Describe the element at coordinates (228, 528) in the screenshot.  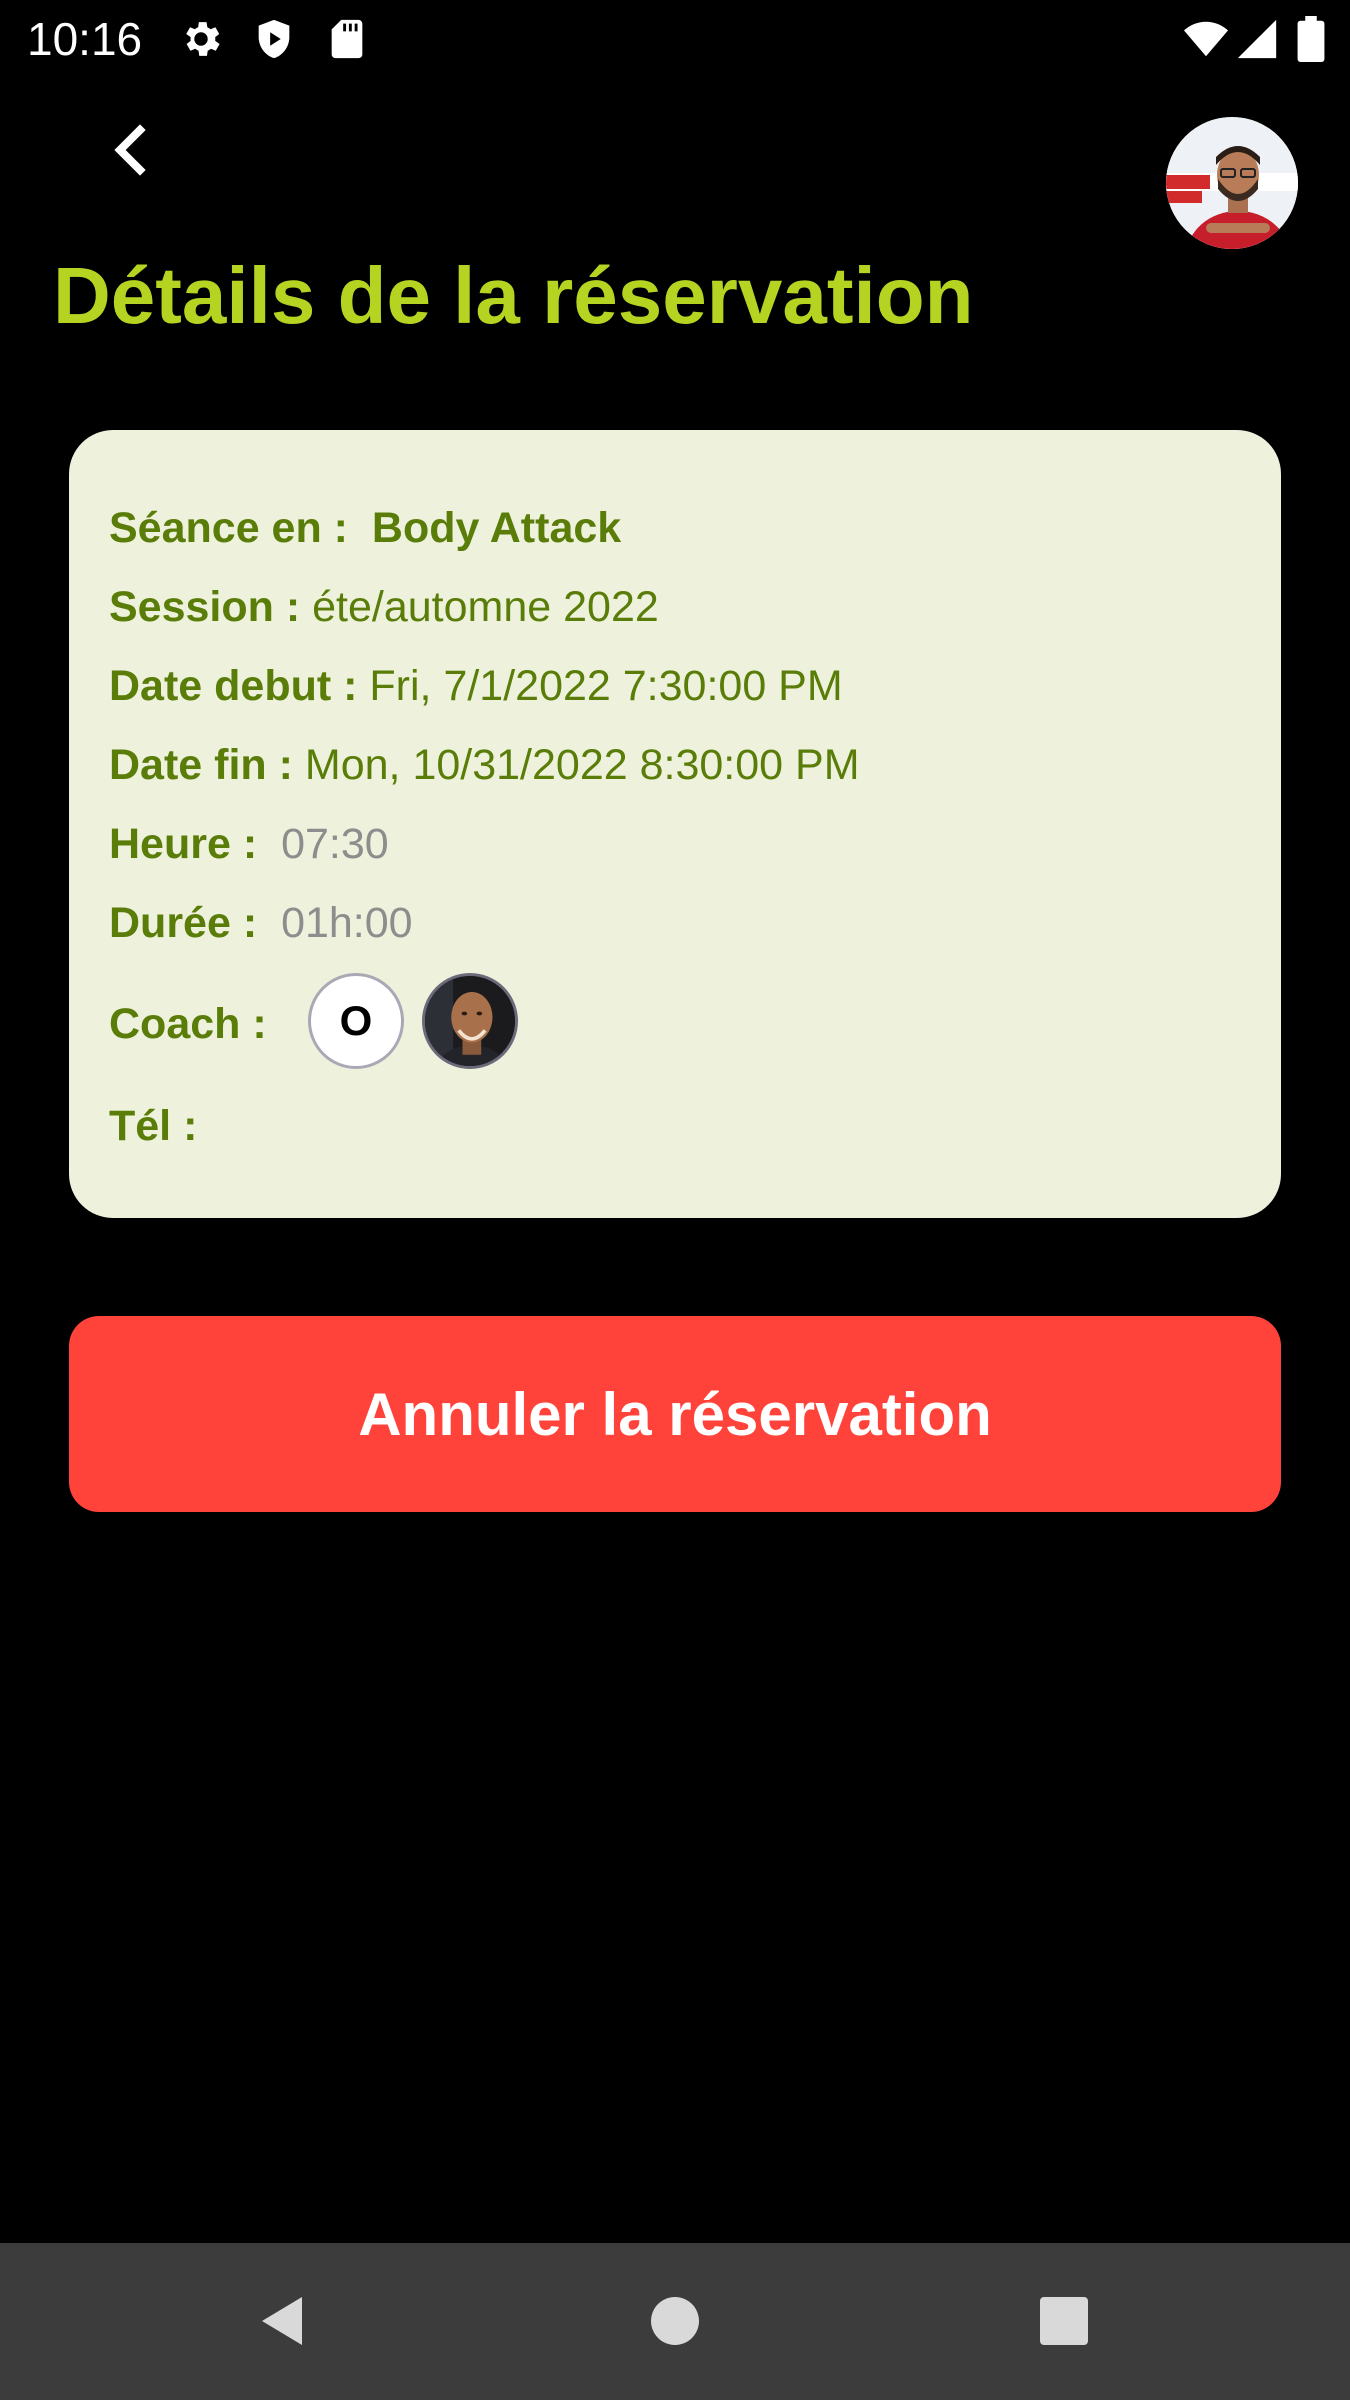
I see `seance-label: Séance en :` at that location.